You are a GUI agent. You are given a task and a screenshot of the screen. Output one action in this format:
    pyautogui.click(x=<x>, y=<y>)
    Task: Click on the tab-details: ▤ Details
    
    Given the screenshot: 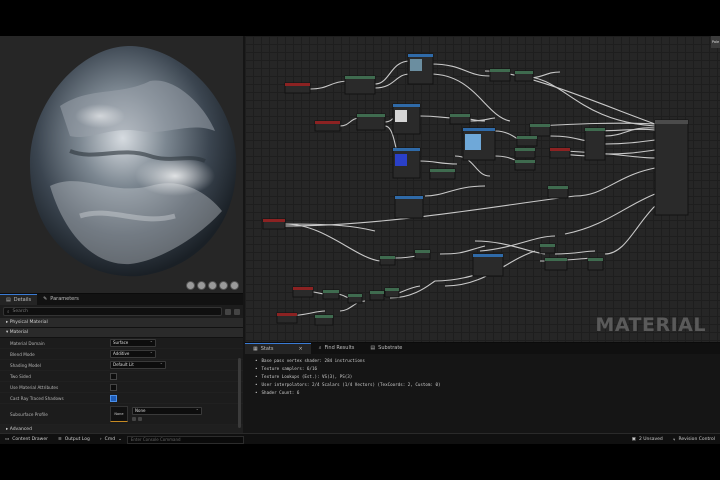 What is the action you would take?
    pyautogui.click(x=19, y=299)
    